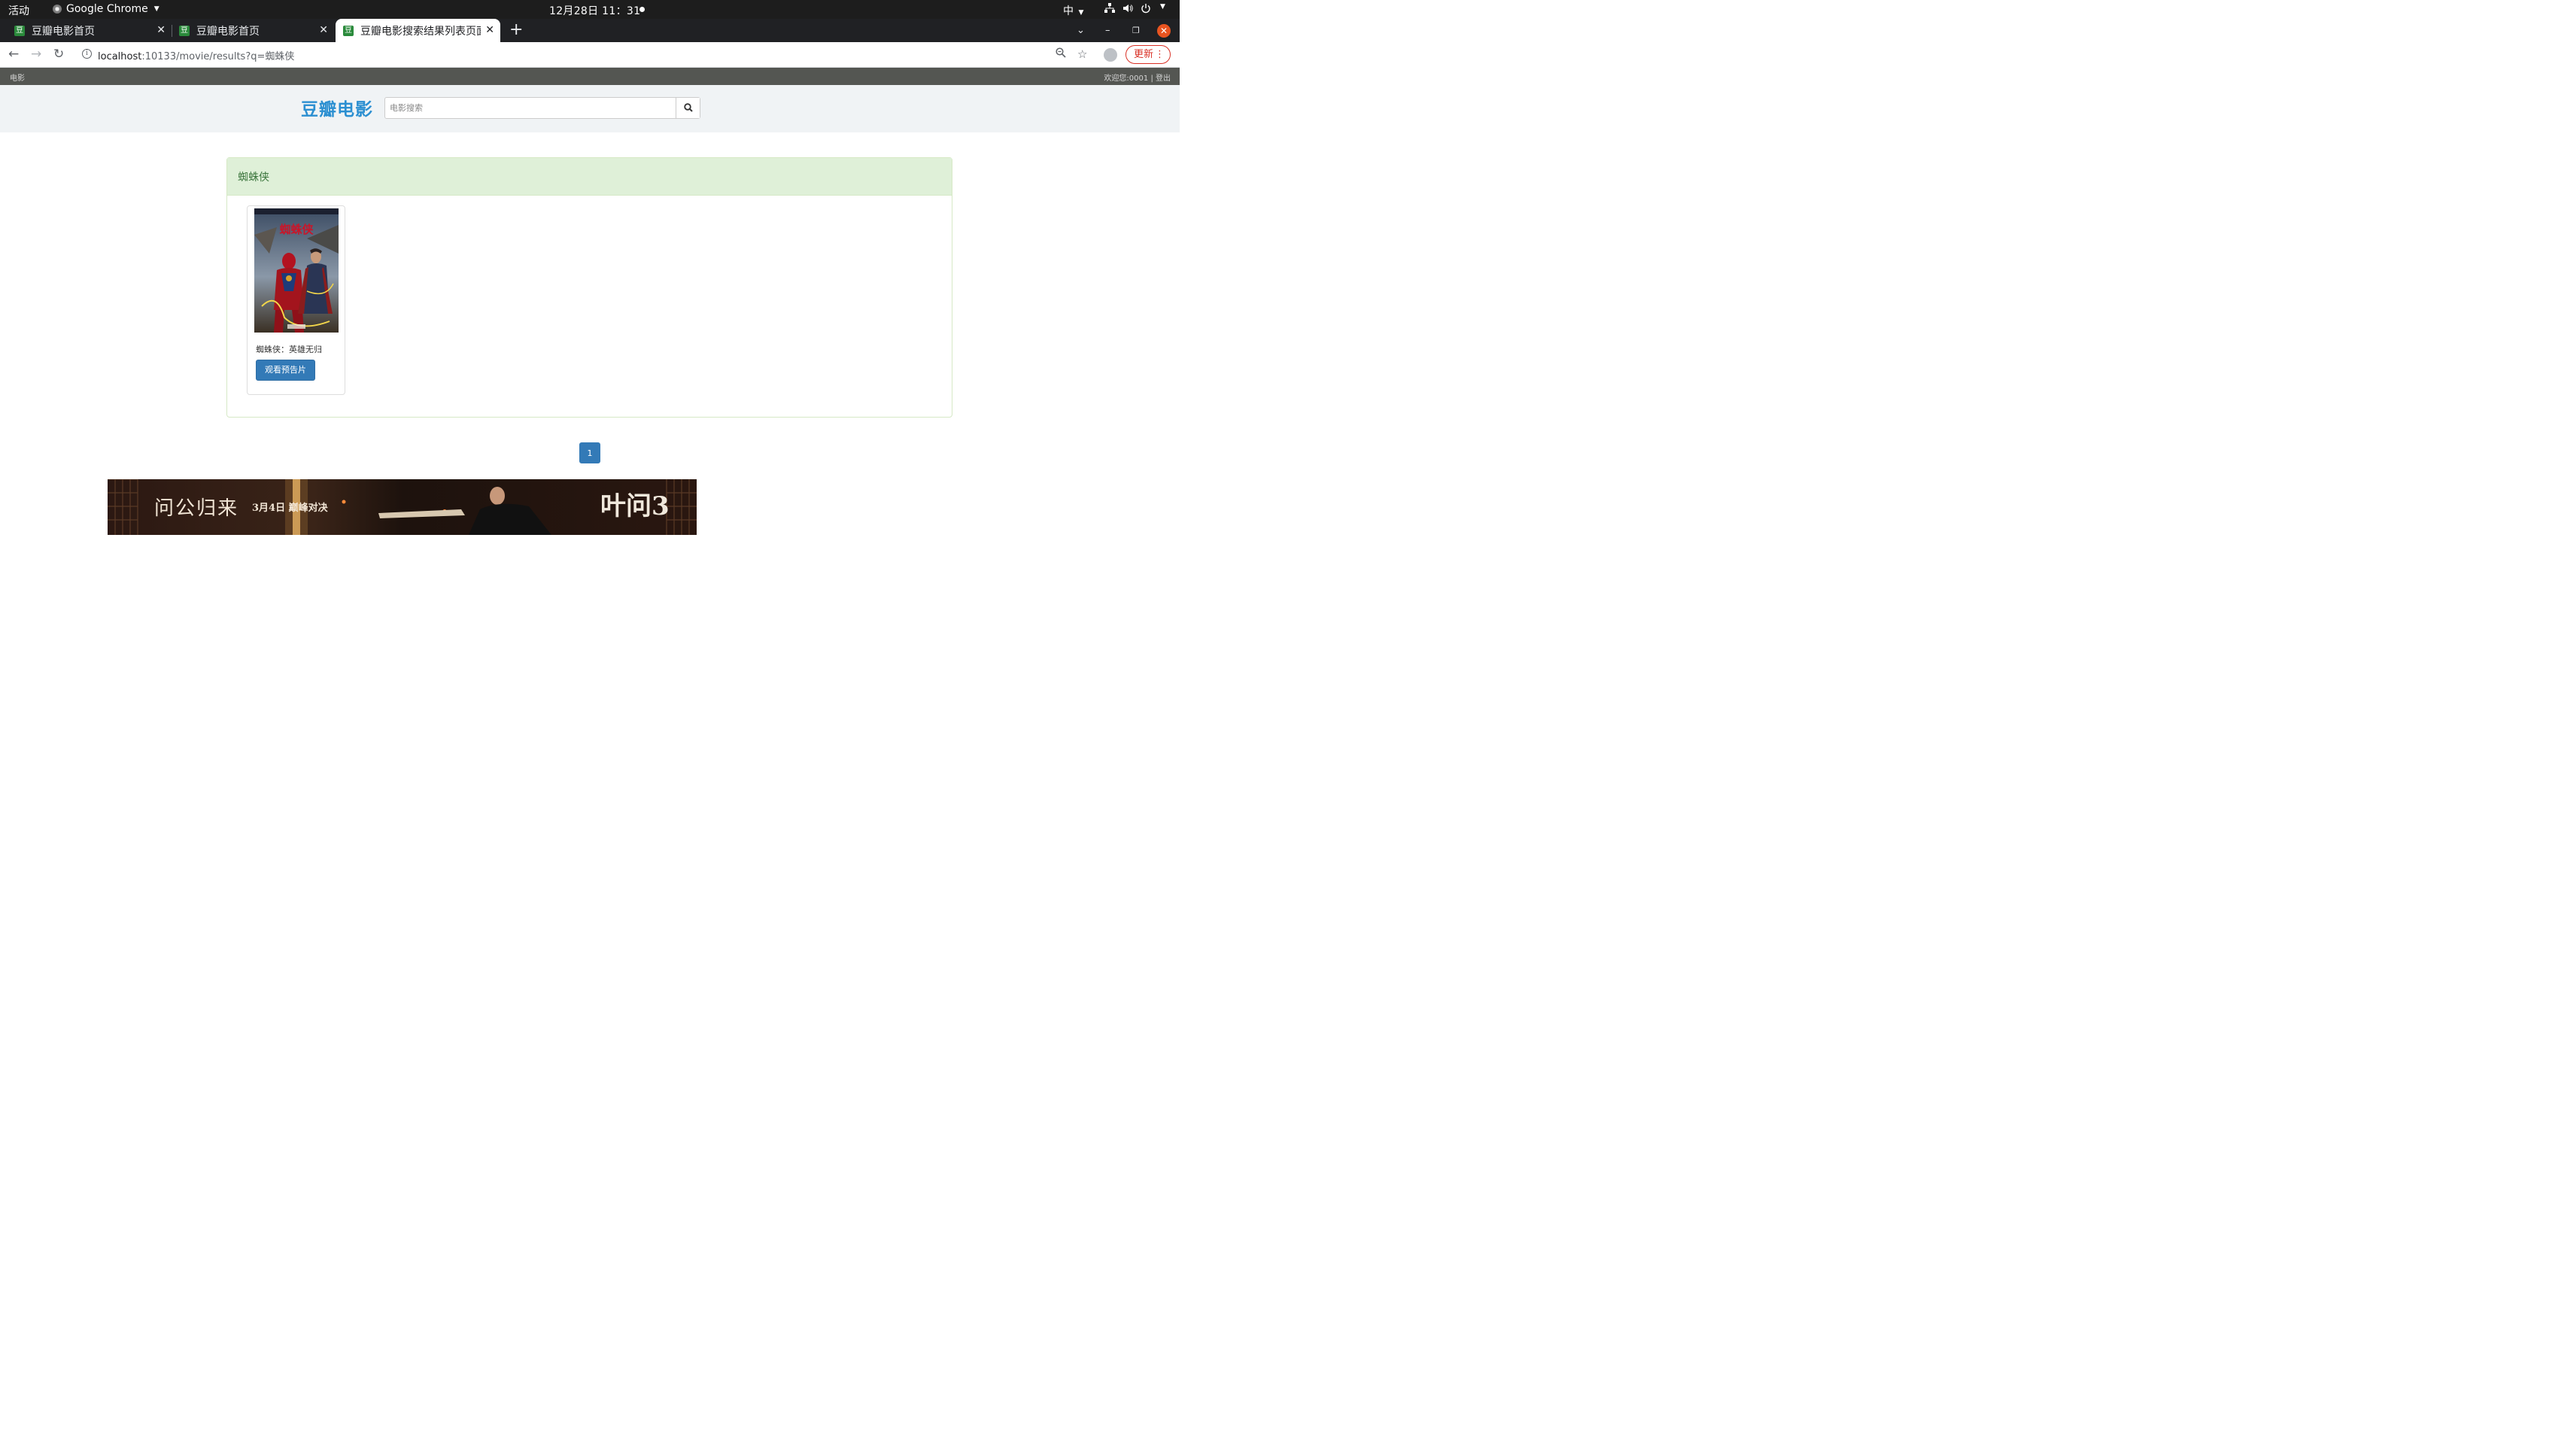 The image size is (2576, 1449). What do you see at coordinates (286, 370) in the screenshot?
I see `watch-trailer-button: 观看预告片` at bounding box center [286, 370].